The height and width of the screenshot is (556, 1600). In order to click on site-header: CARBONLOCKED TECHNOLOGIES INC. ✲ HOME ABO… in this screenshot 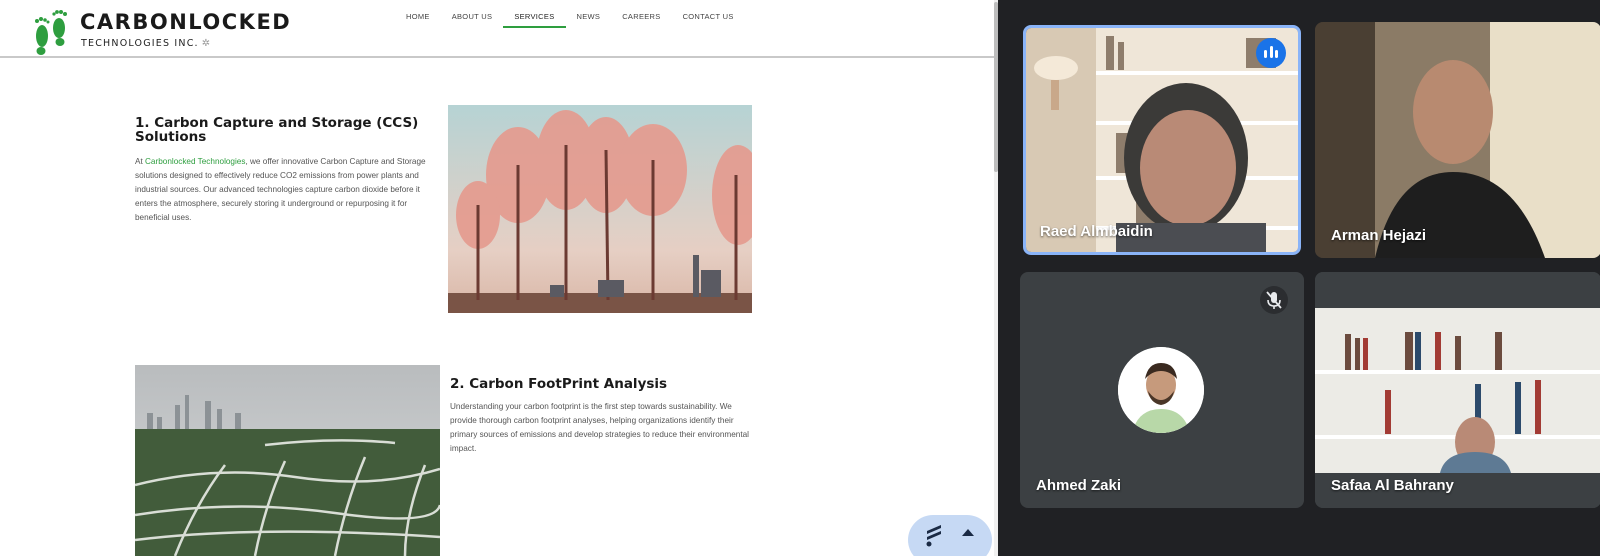, I will do `click(499, 29)`.